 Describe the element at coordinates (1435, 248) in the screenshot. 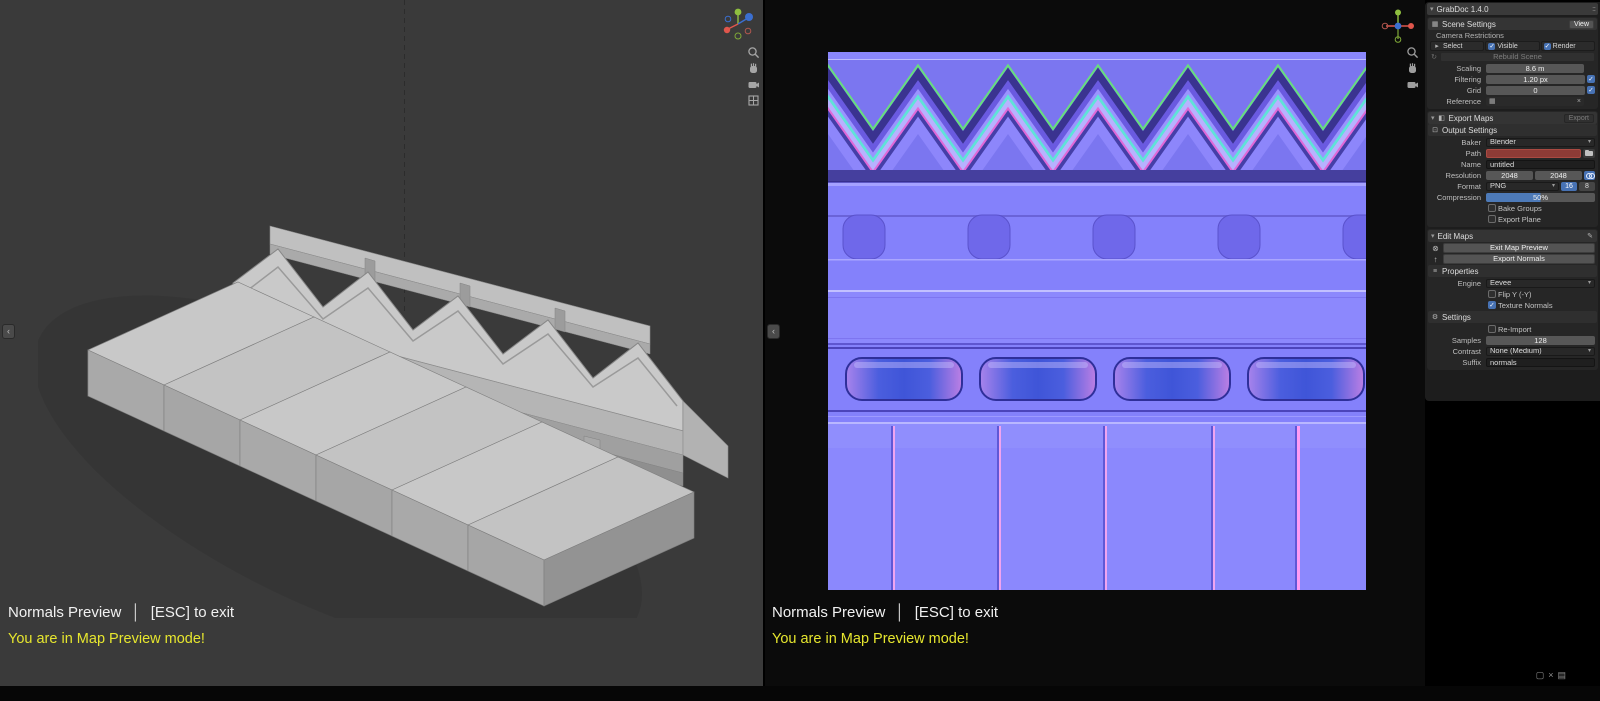

I see `exit-icon: ⊗` at that location.